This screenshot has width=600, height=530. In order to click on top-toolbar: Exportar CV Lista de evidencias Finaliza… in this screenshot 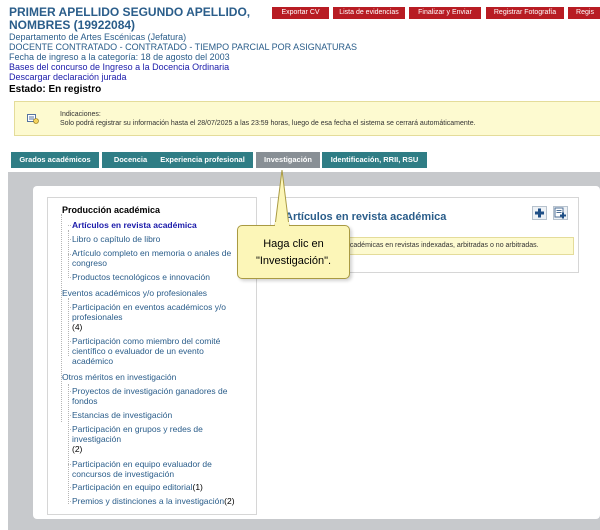, I will do `click(436, 13)`.